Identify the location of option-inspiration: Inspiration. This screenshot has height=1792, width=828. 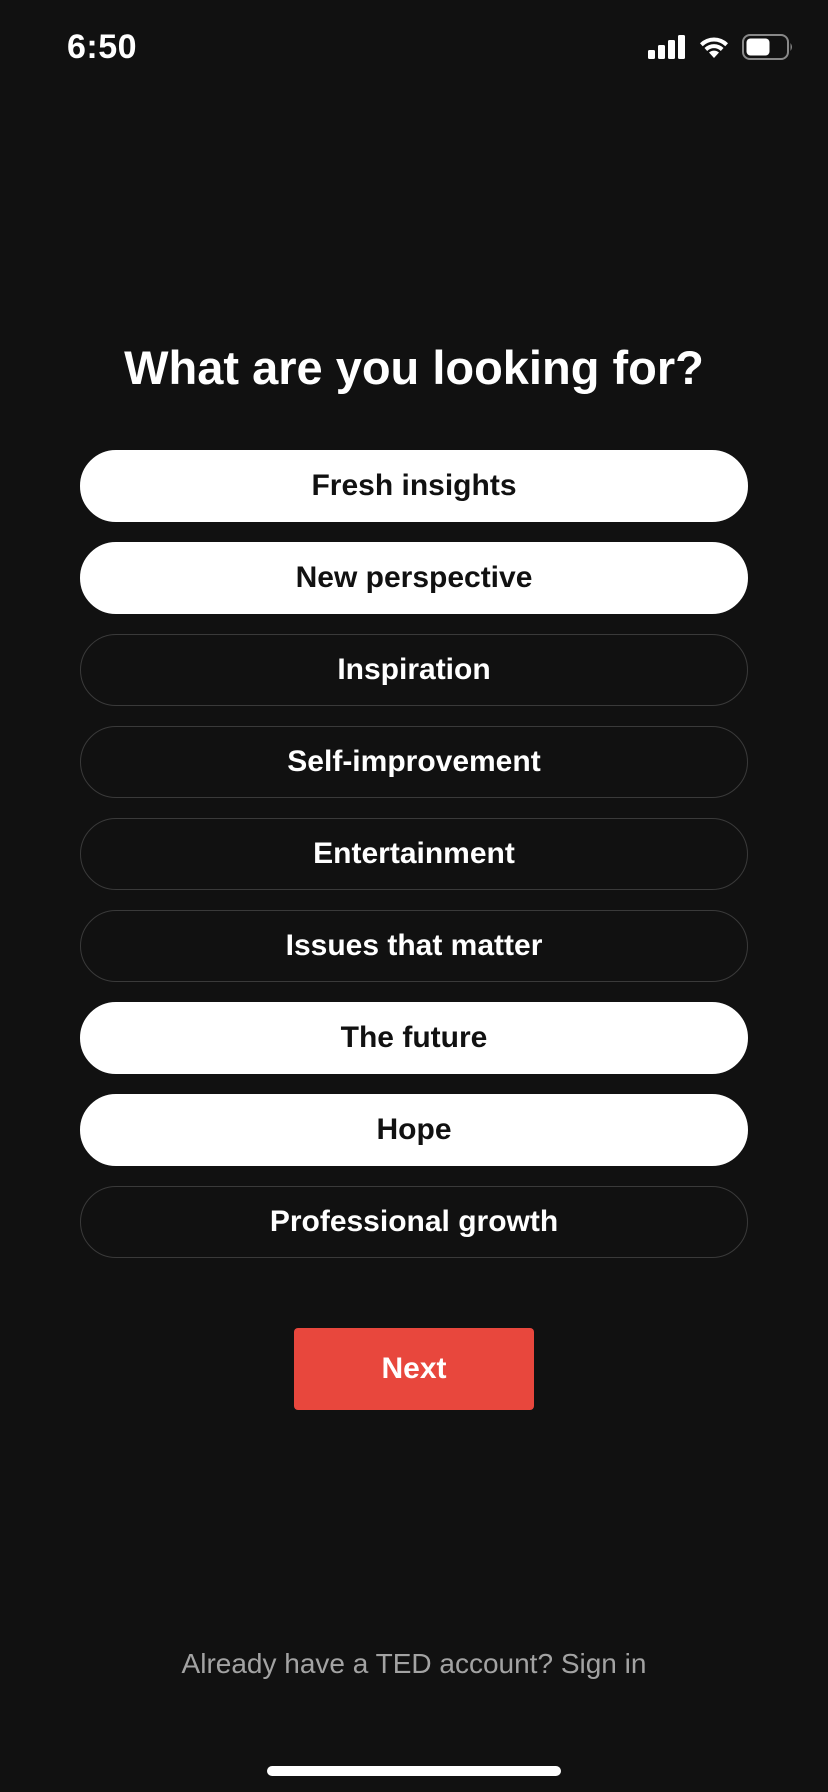
(414, 670).